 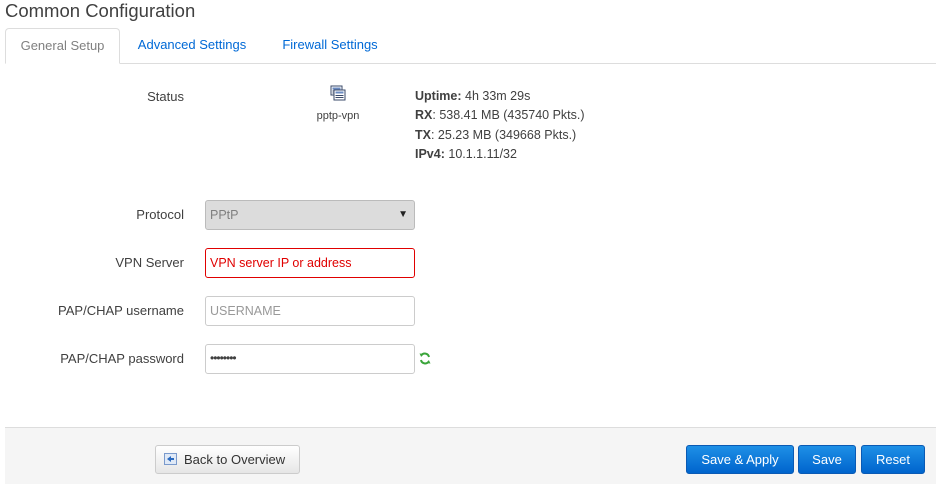 What do you see at coordinates (893, 459) in the screenshot?
I see `reset-button: Reset` at bounding box center [893, 459].